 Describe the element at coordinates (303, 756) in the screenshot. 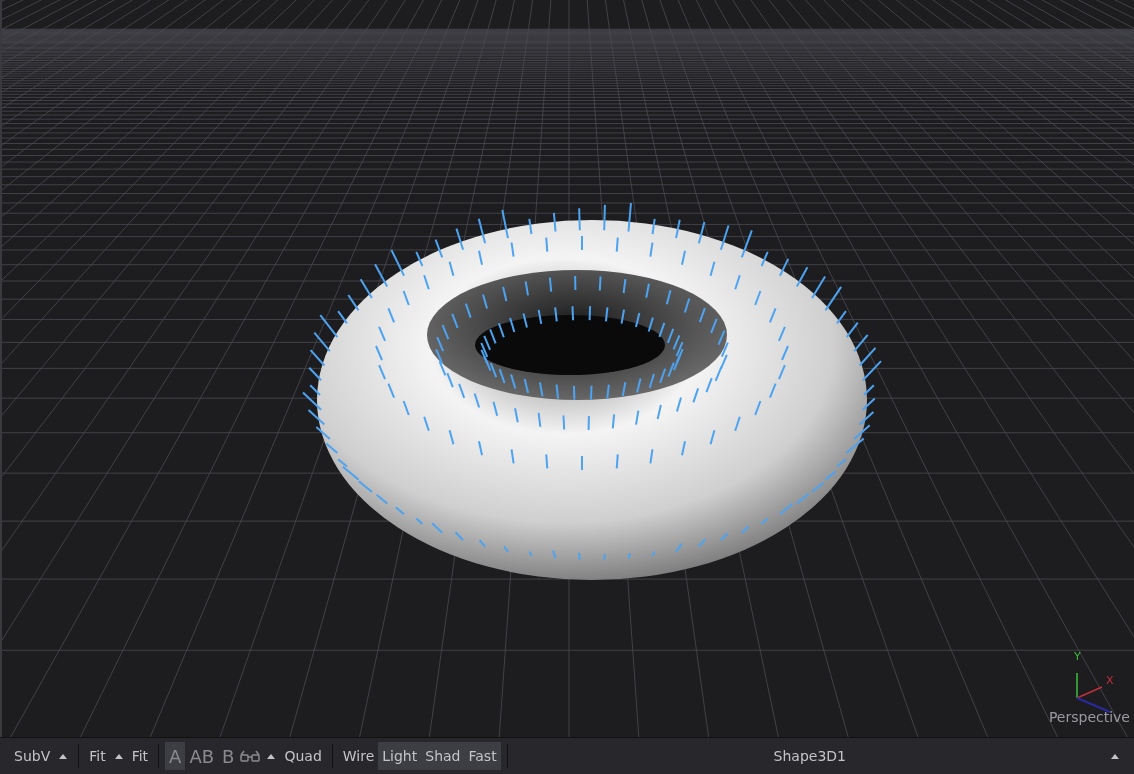

I see `toolbar-button: Quad` at that location.